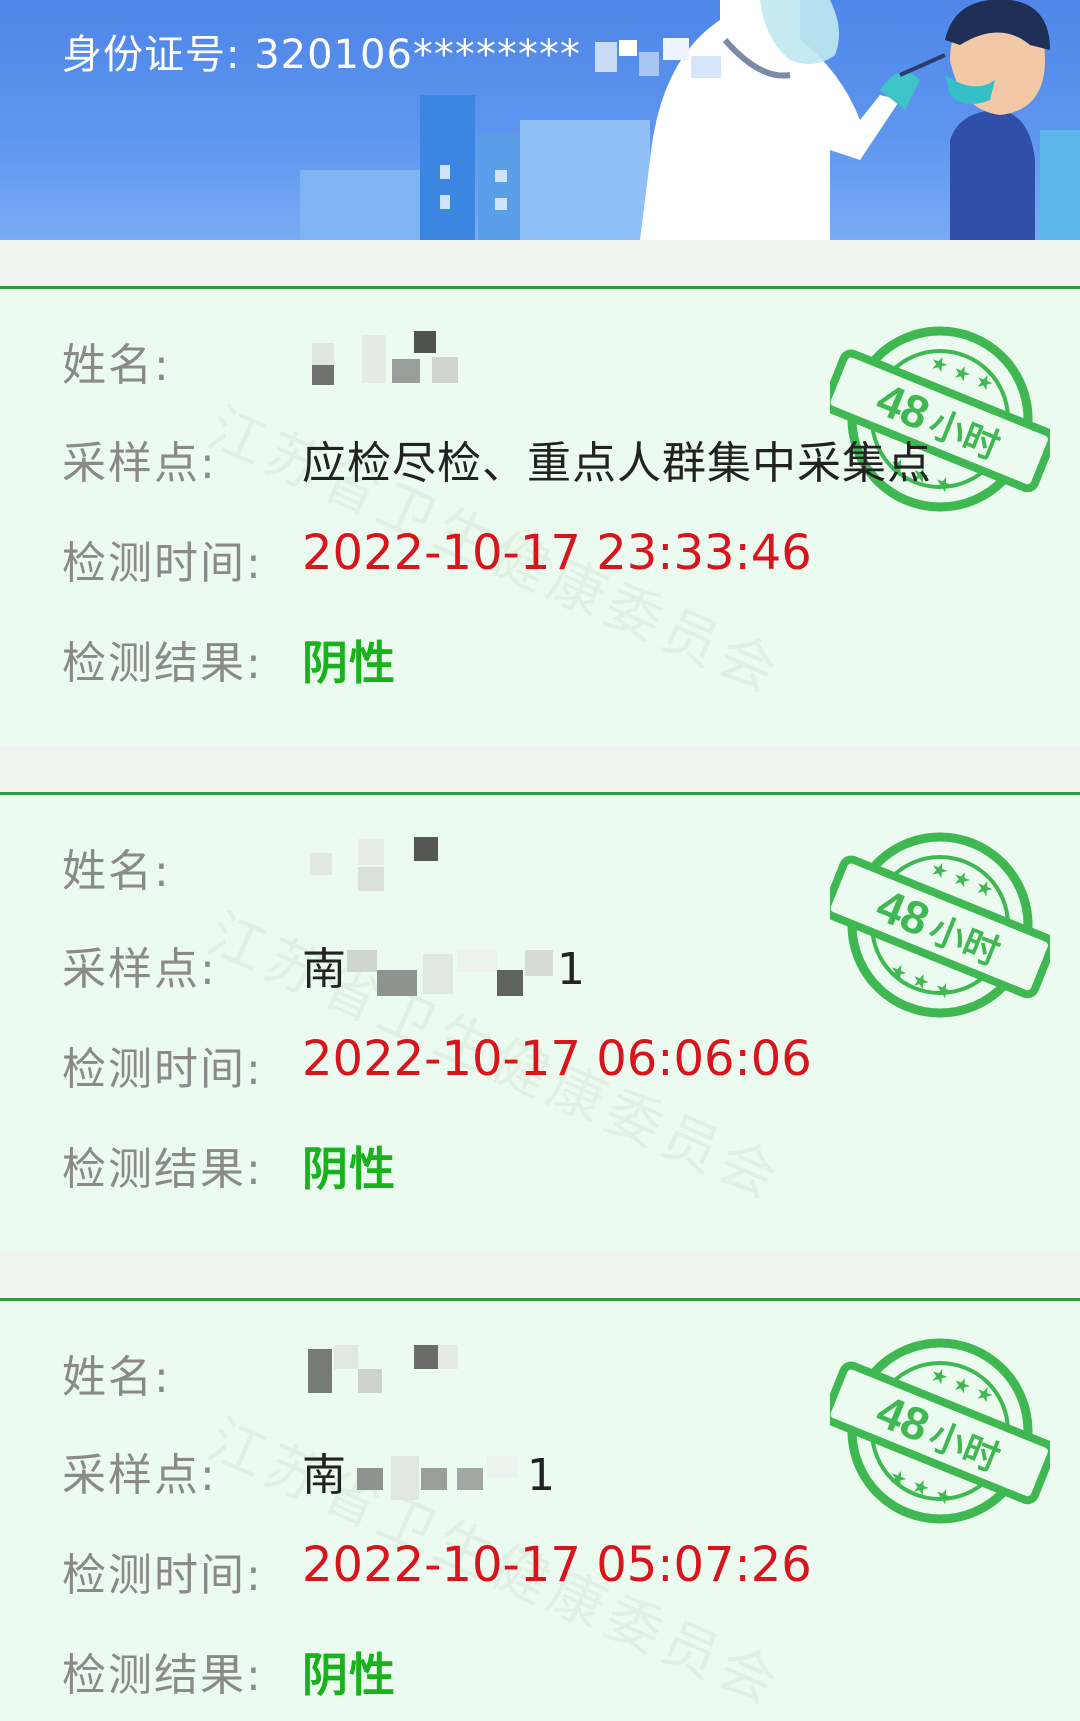  I want to click on time-value: 2022-10-17 06:06:06, so click(557, 1059).